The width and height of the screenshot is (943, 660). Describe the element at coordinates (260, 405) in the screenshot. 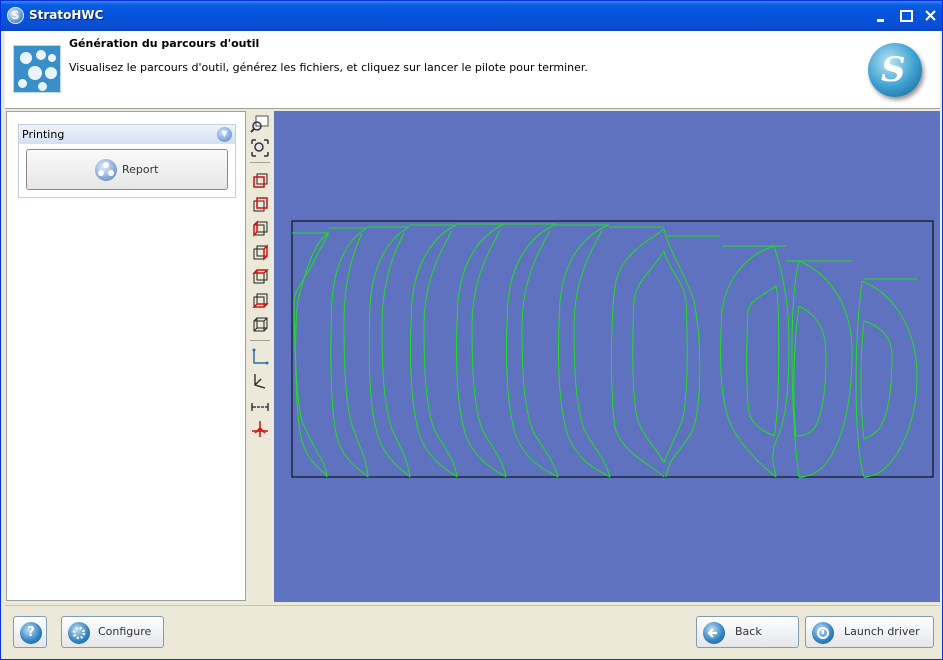

I see `measure-icon` at that location.